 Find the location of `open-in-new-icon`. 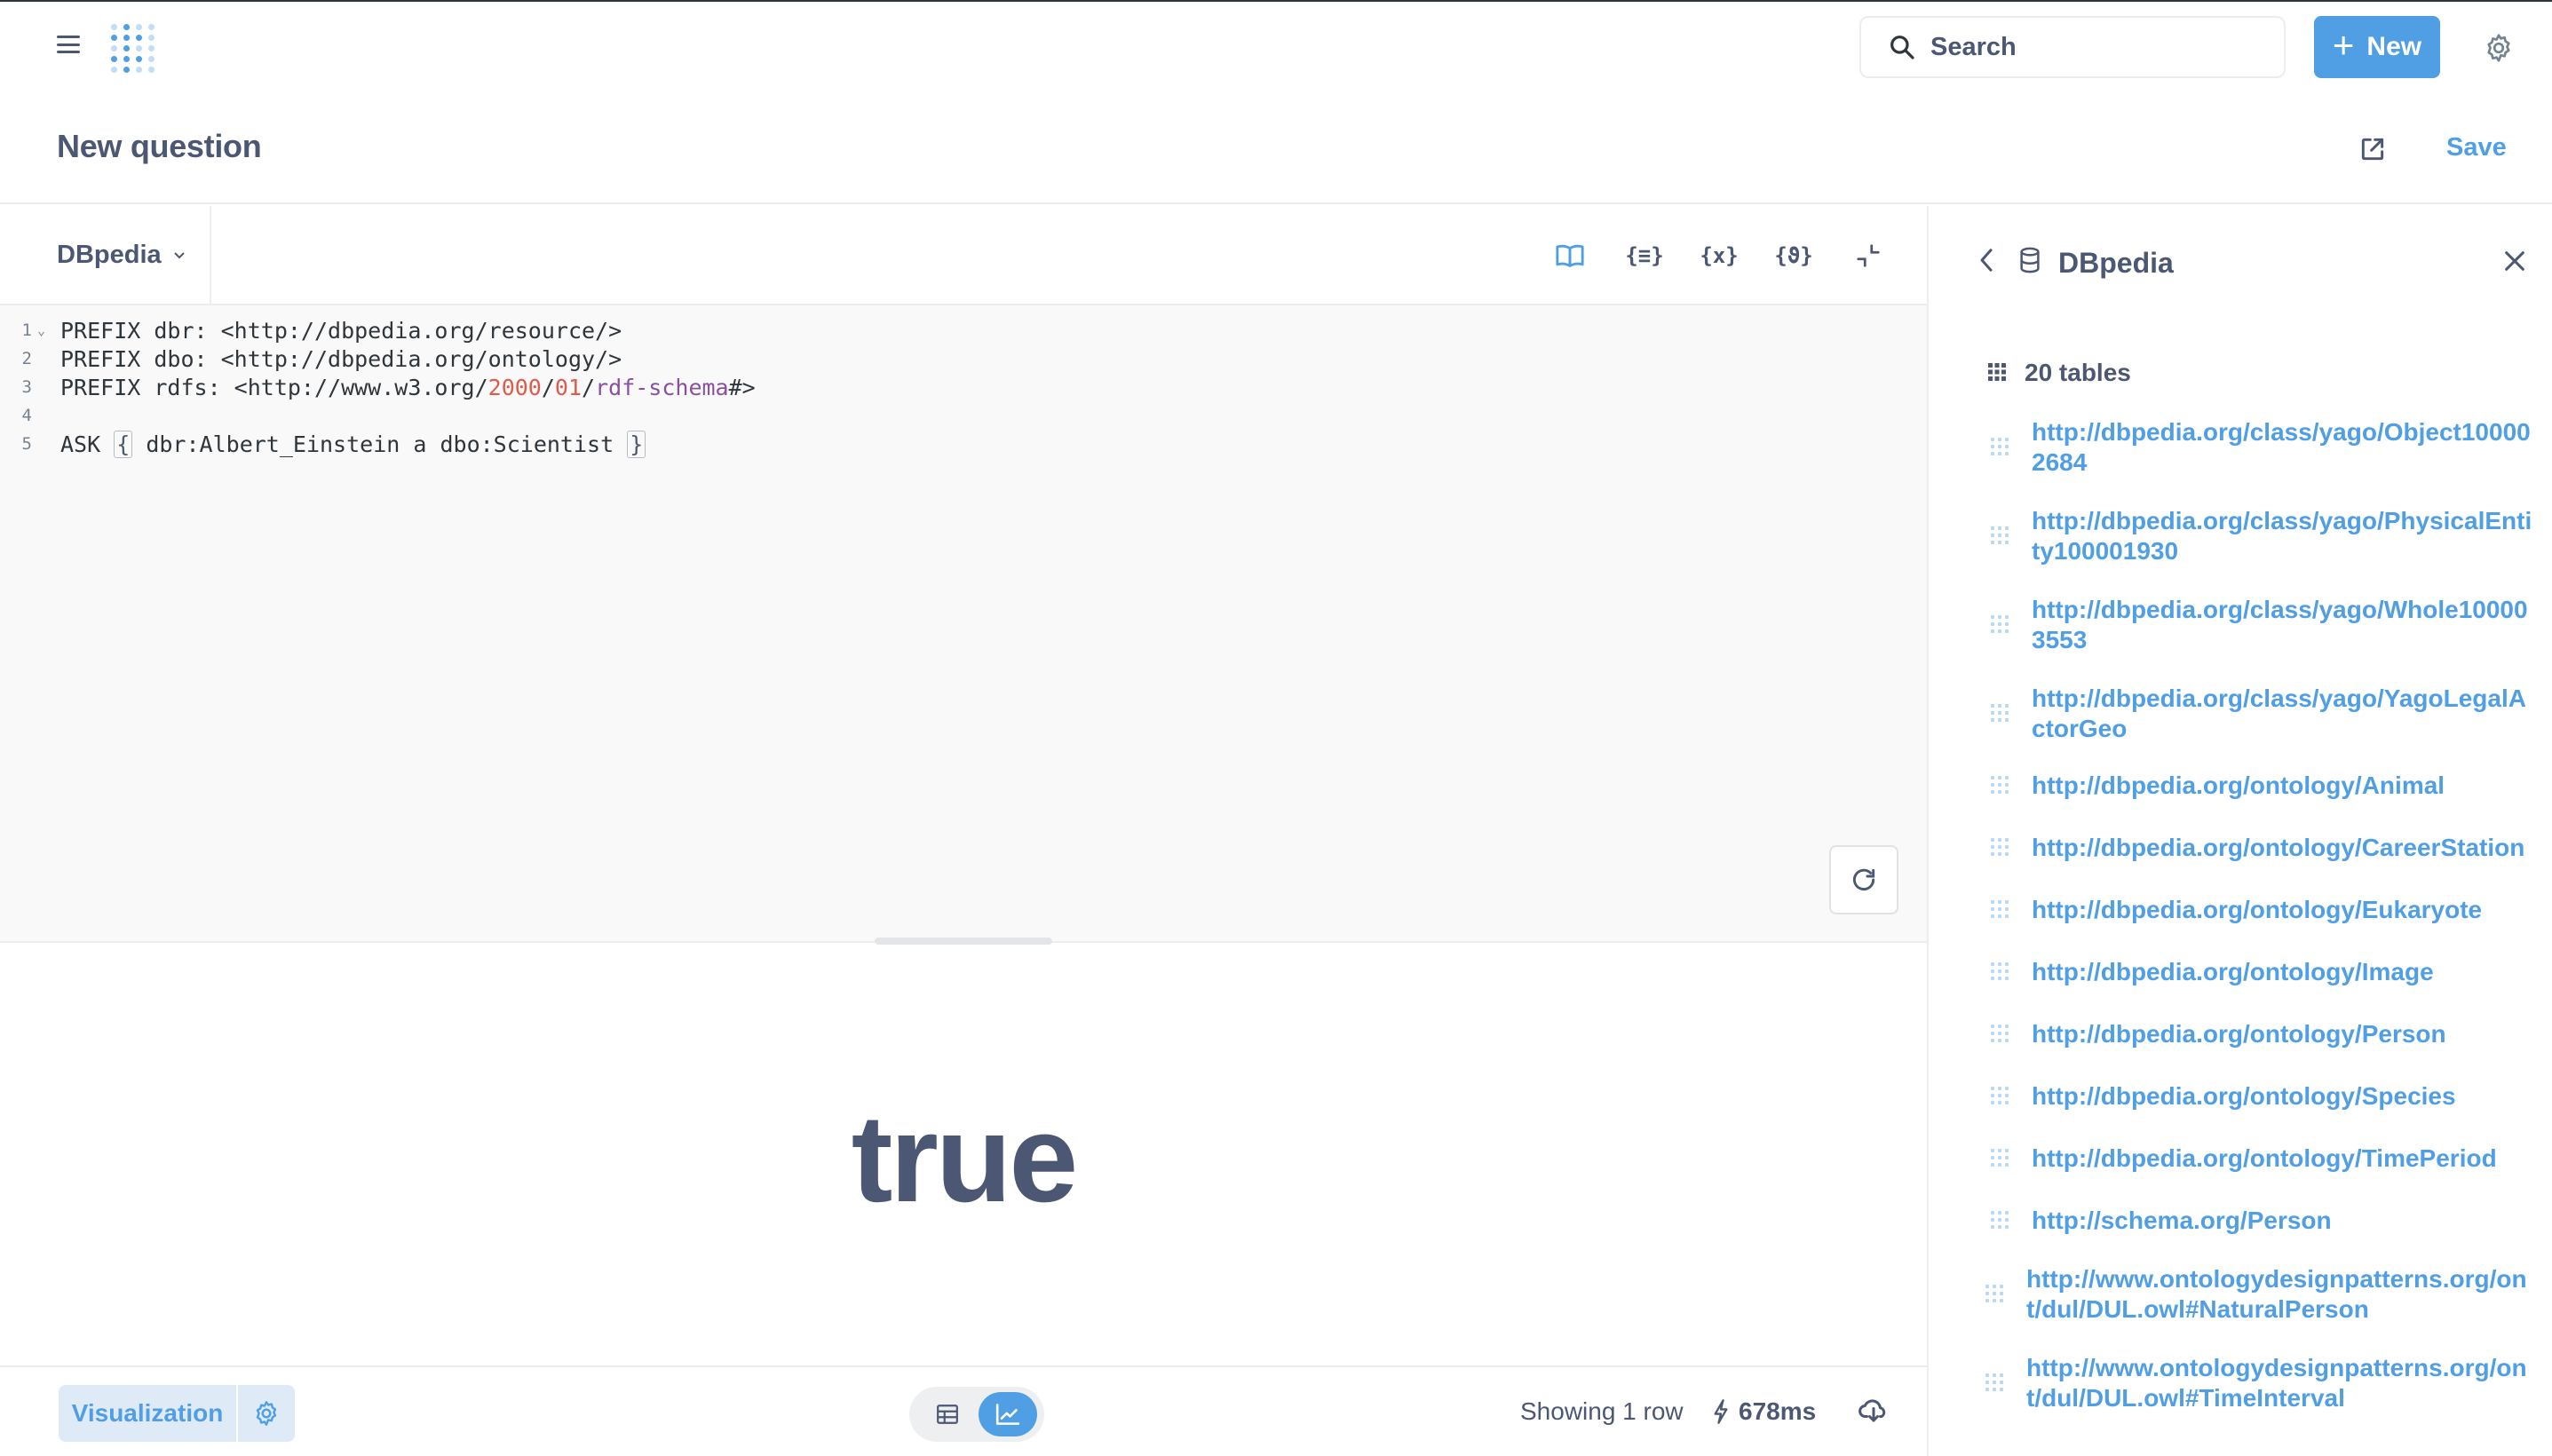

open-in-new-icon is located at coordinates (2372, 149).